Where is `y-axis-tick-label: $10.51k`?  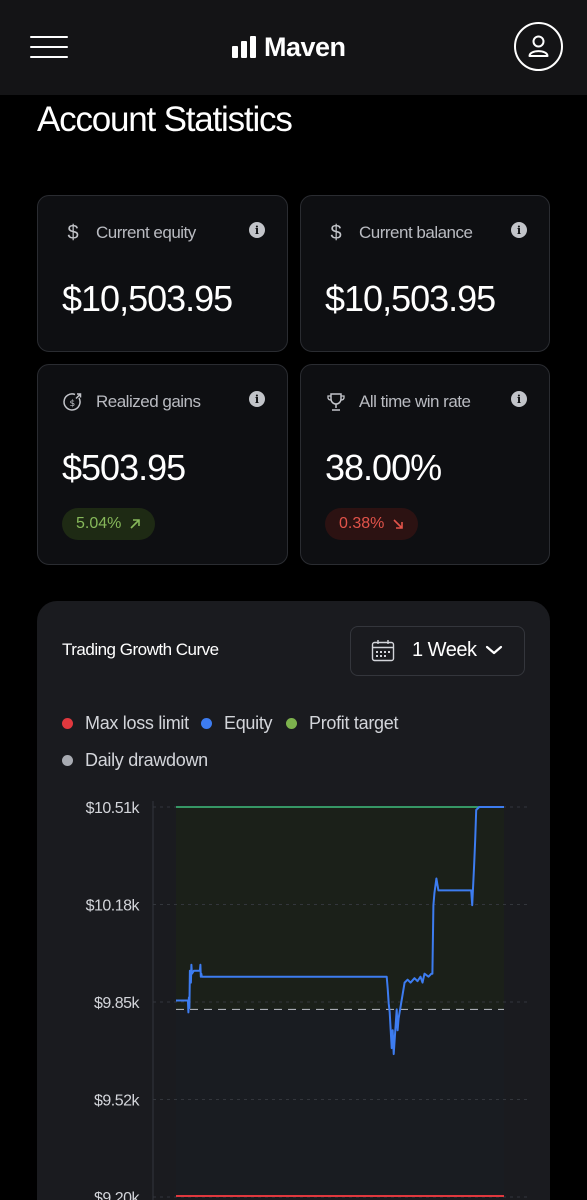 y-axis-tick-label: $10.51k is located at coordinates (113, 808).